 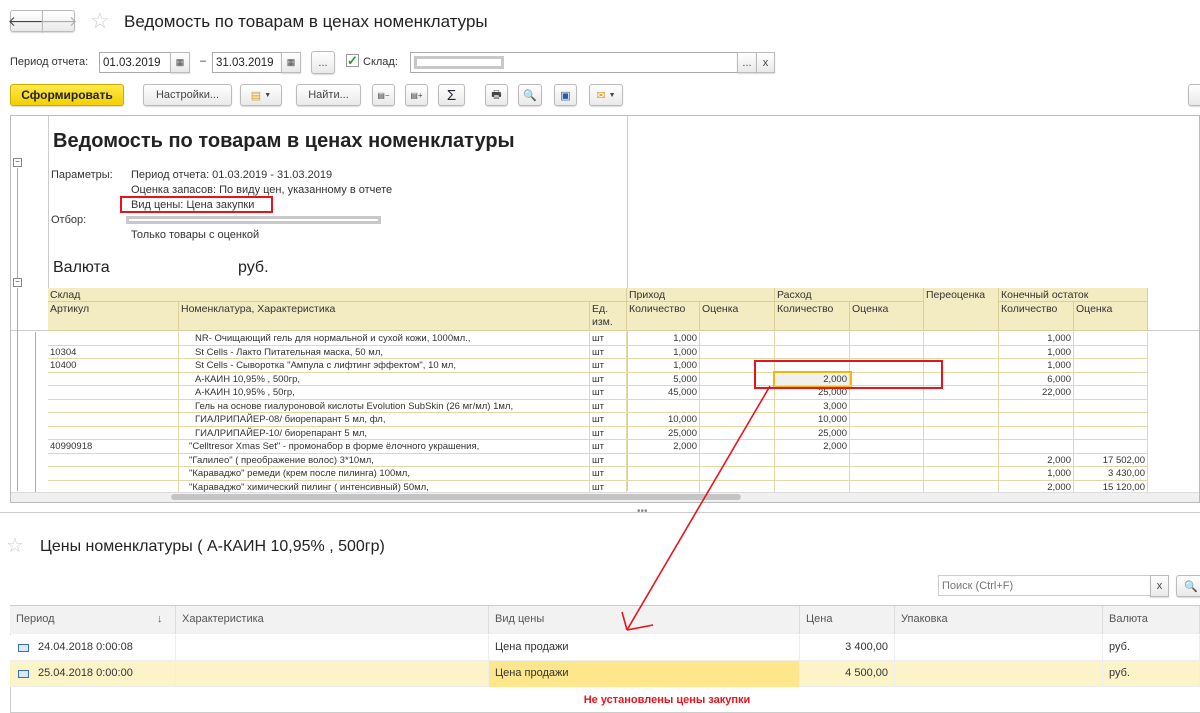 What do you see at coordinates (696, 508) in the screenshot?
I see `annotation-arrow` at bounding box center [696, 508].